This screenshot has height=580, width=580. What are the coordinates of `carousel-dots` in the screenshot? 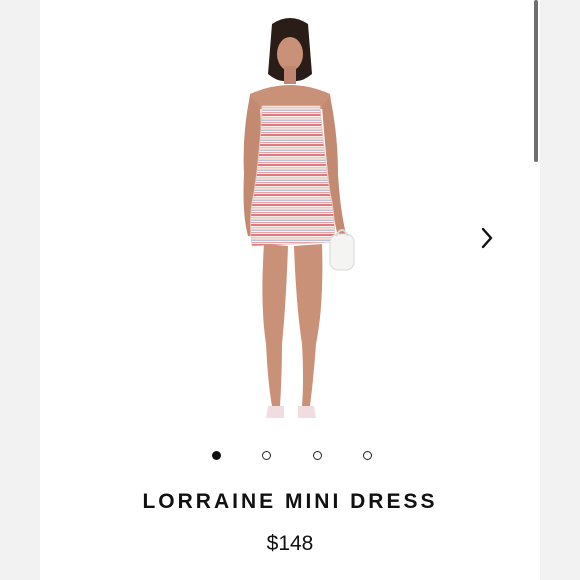 It's located at (292, 455).